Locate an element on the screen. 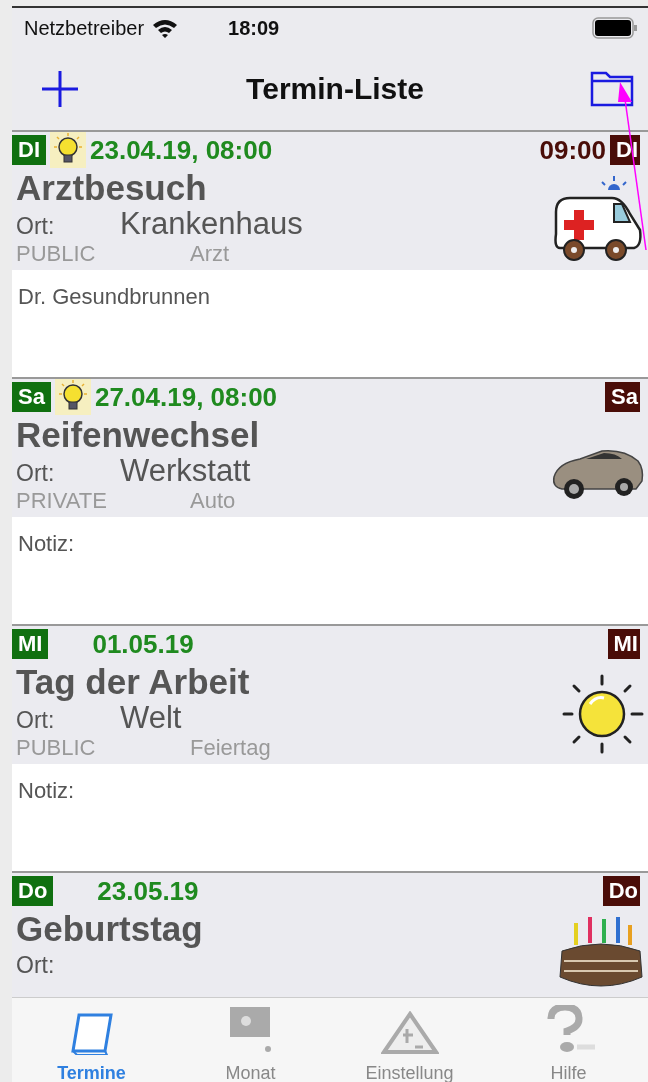 The height and width of the screenshot is (1082, 648). appointment-title: Geburtstag is located at coordinates (110, 929).